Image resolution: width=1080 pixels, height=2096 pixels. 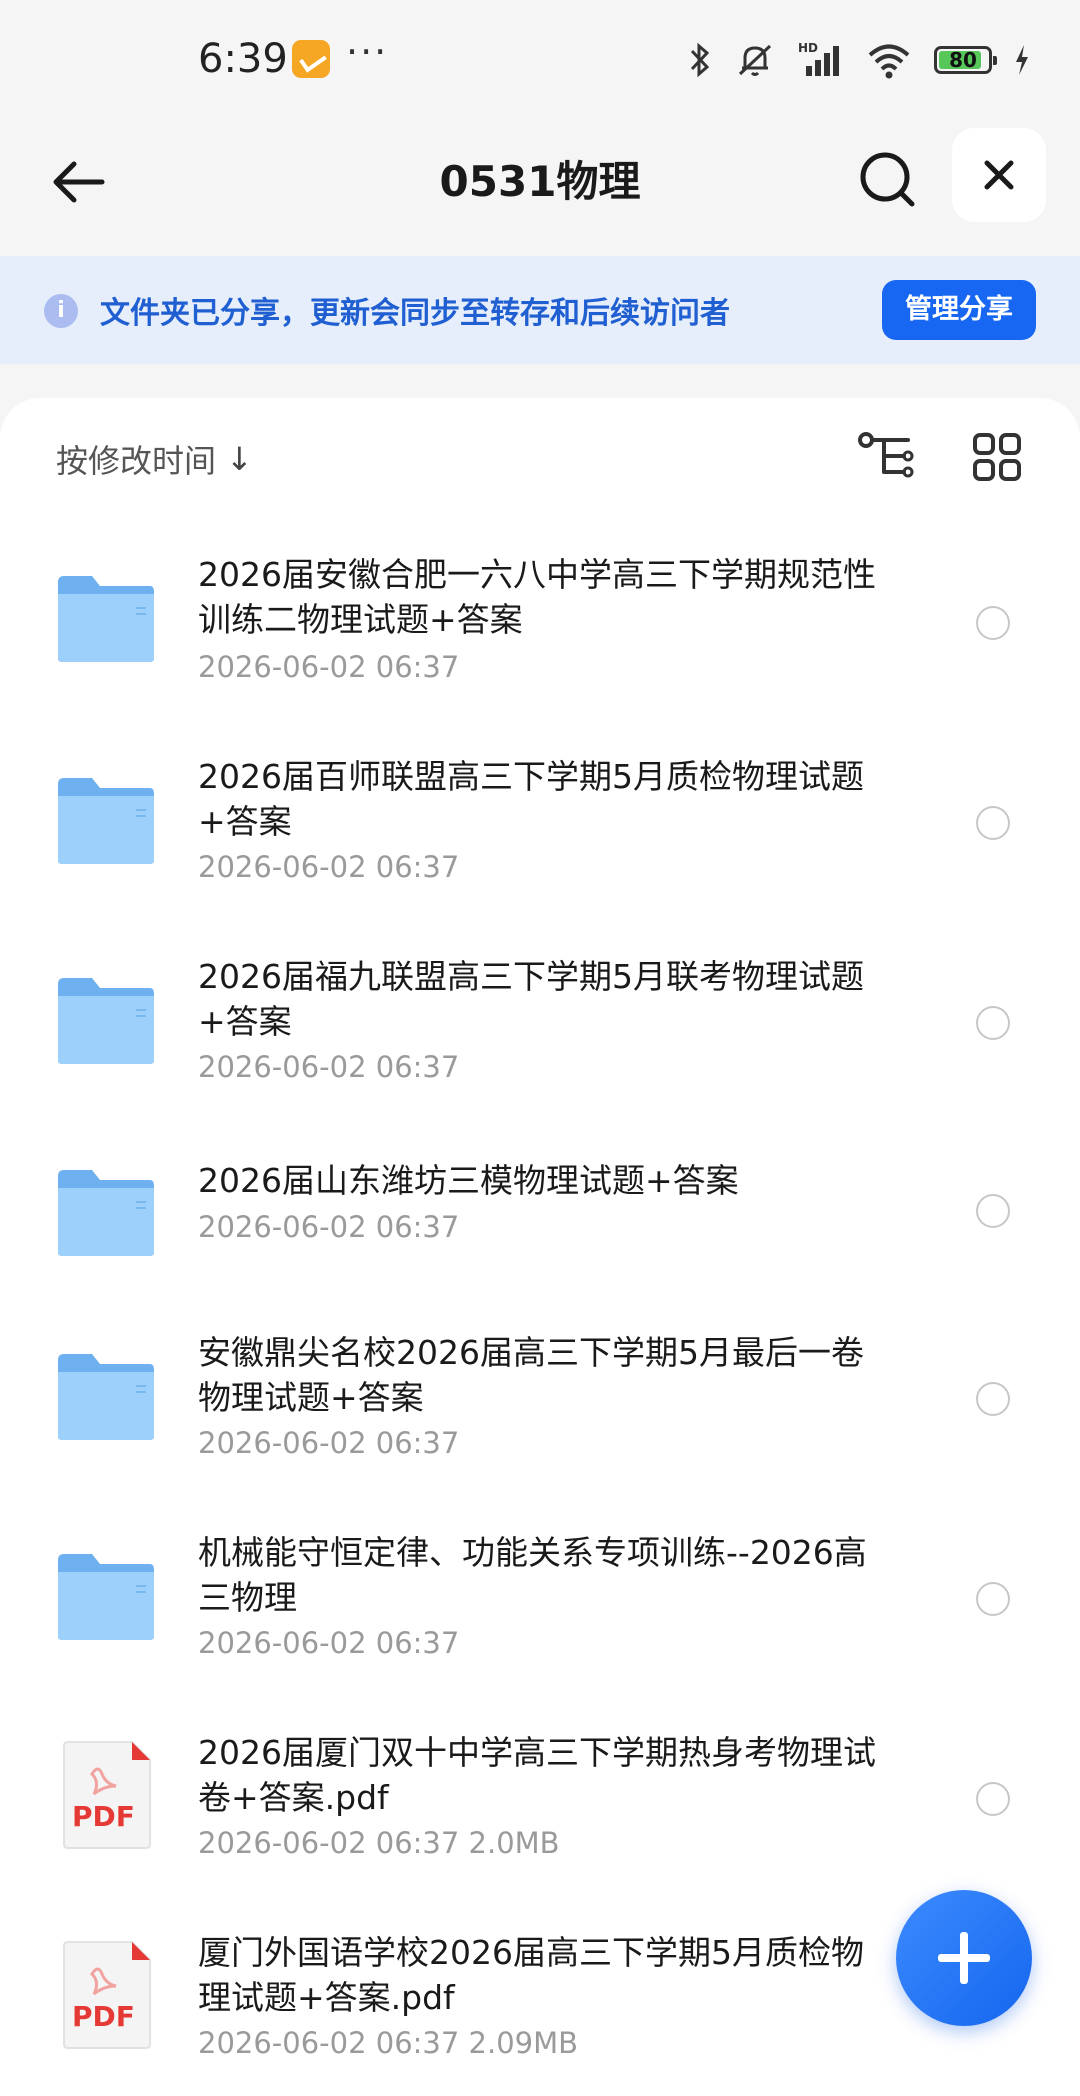 I want to click on search-icon, so click(x=887, y=179).